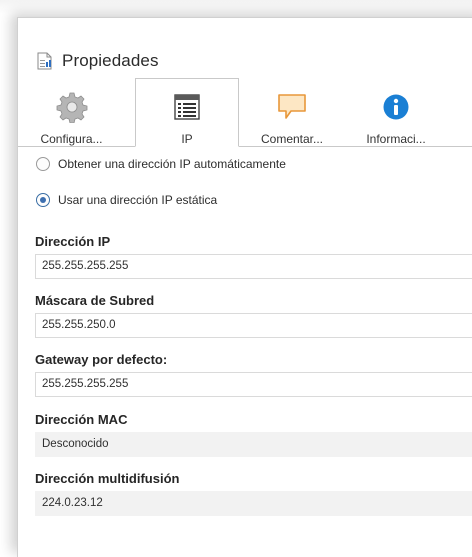 This screenshot has height=557, width=472. I want to click on ip-address-input: 255.255.255.255, so click(253, 266).